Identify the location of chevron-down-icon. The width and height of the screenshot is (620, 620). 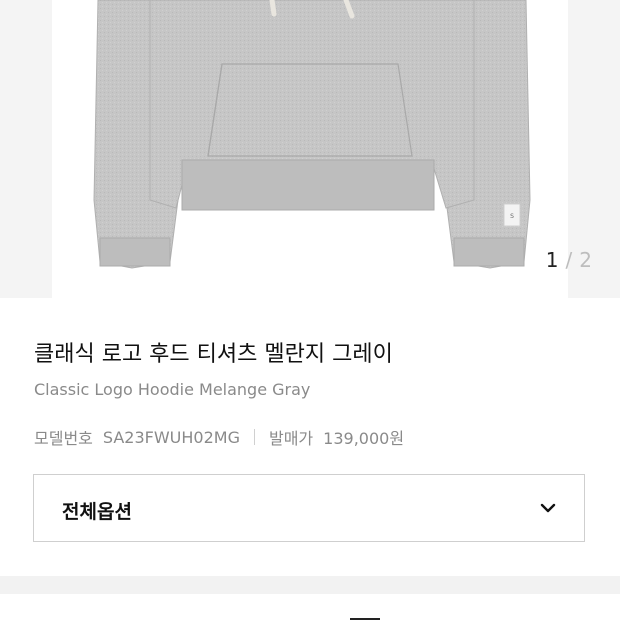
(548, 508).